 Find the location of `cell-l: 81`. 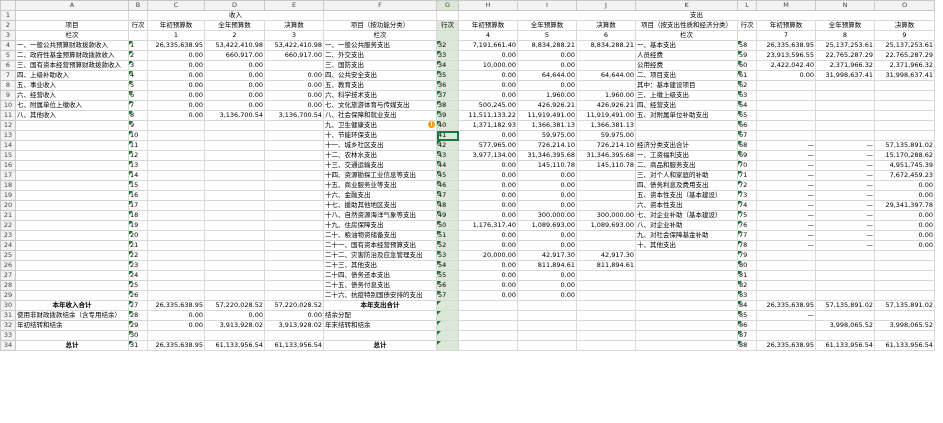

cell-l: 81 is located at coordinates (747, 275).